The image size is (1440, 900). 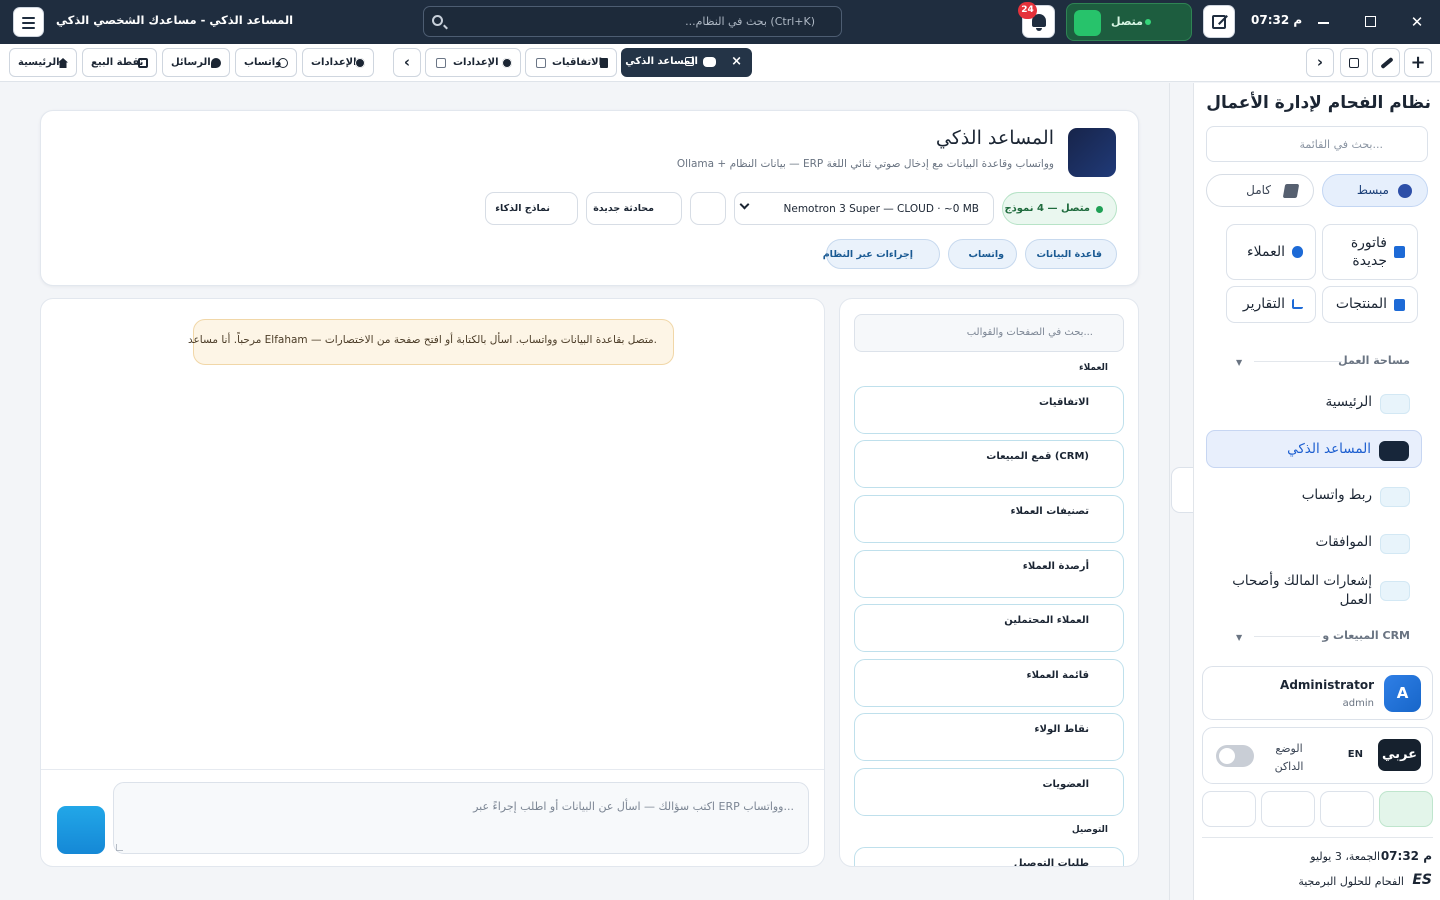 I want to click on sidebar-item-whatsapp-link: ربط واتساب, so click(x=1314, y=496).